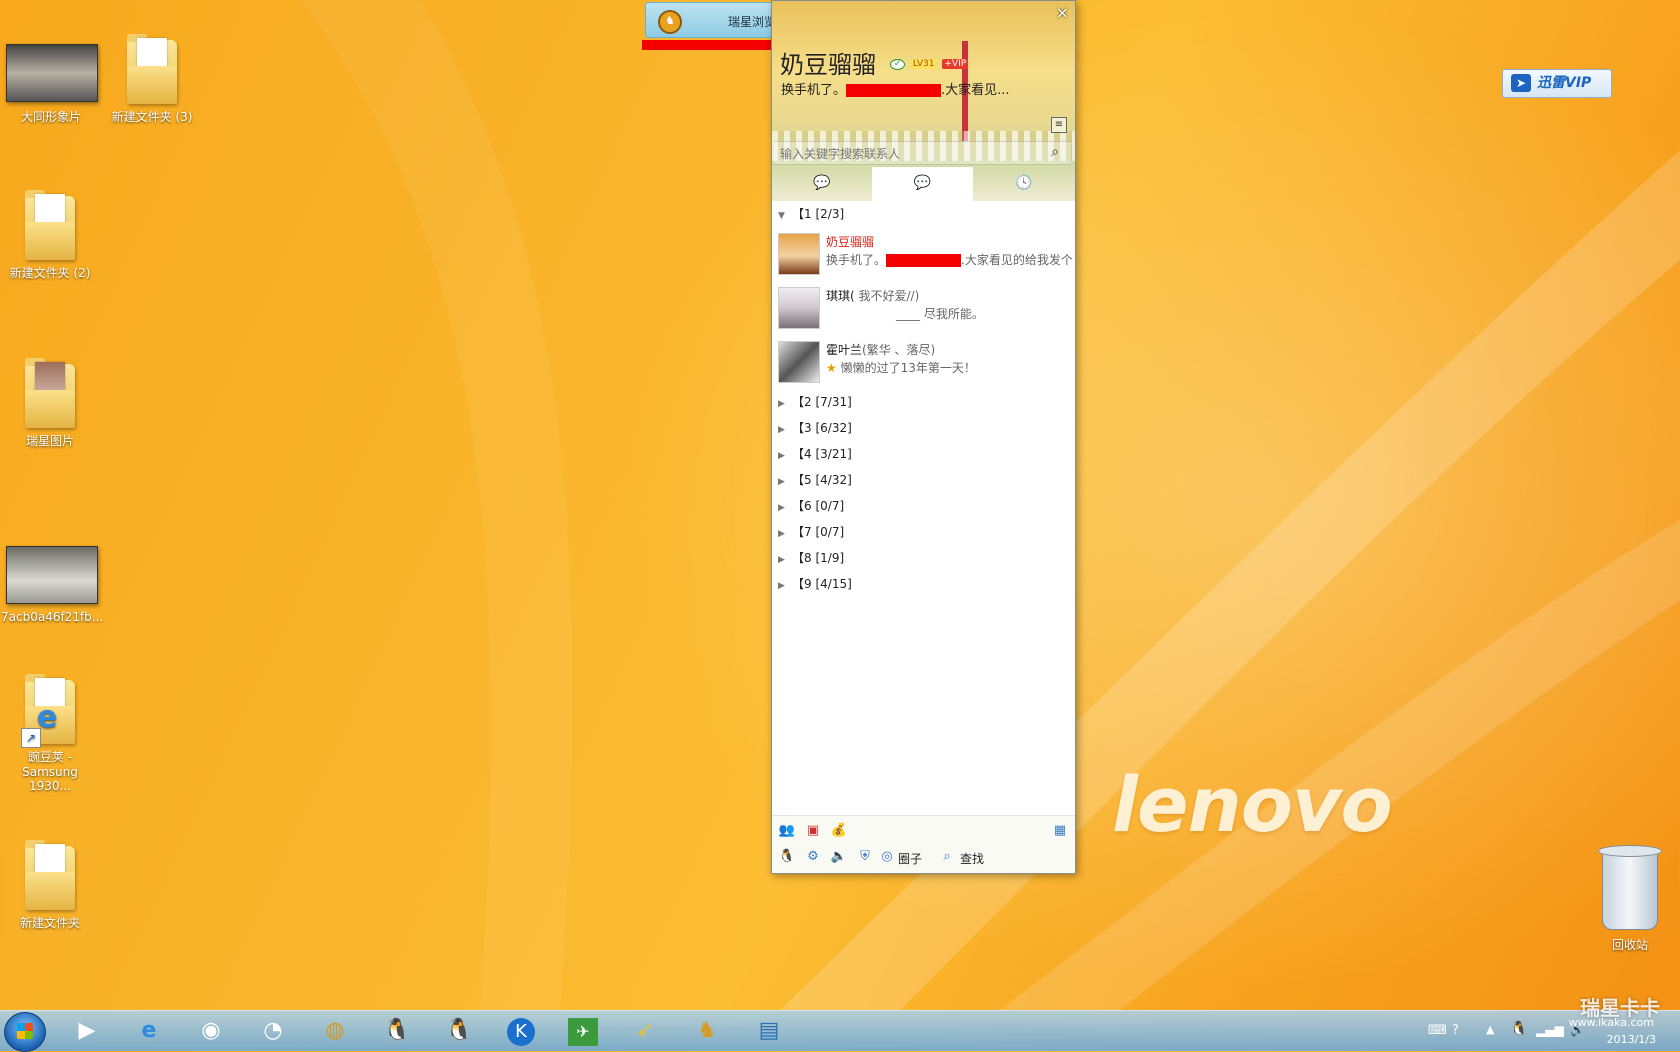  What do you see at coordinates (459, 1031) in the screenshot?
I see `taskbar-qq-2: 🐧` at bounding box center [459, 1031].